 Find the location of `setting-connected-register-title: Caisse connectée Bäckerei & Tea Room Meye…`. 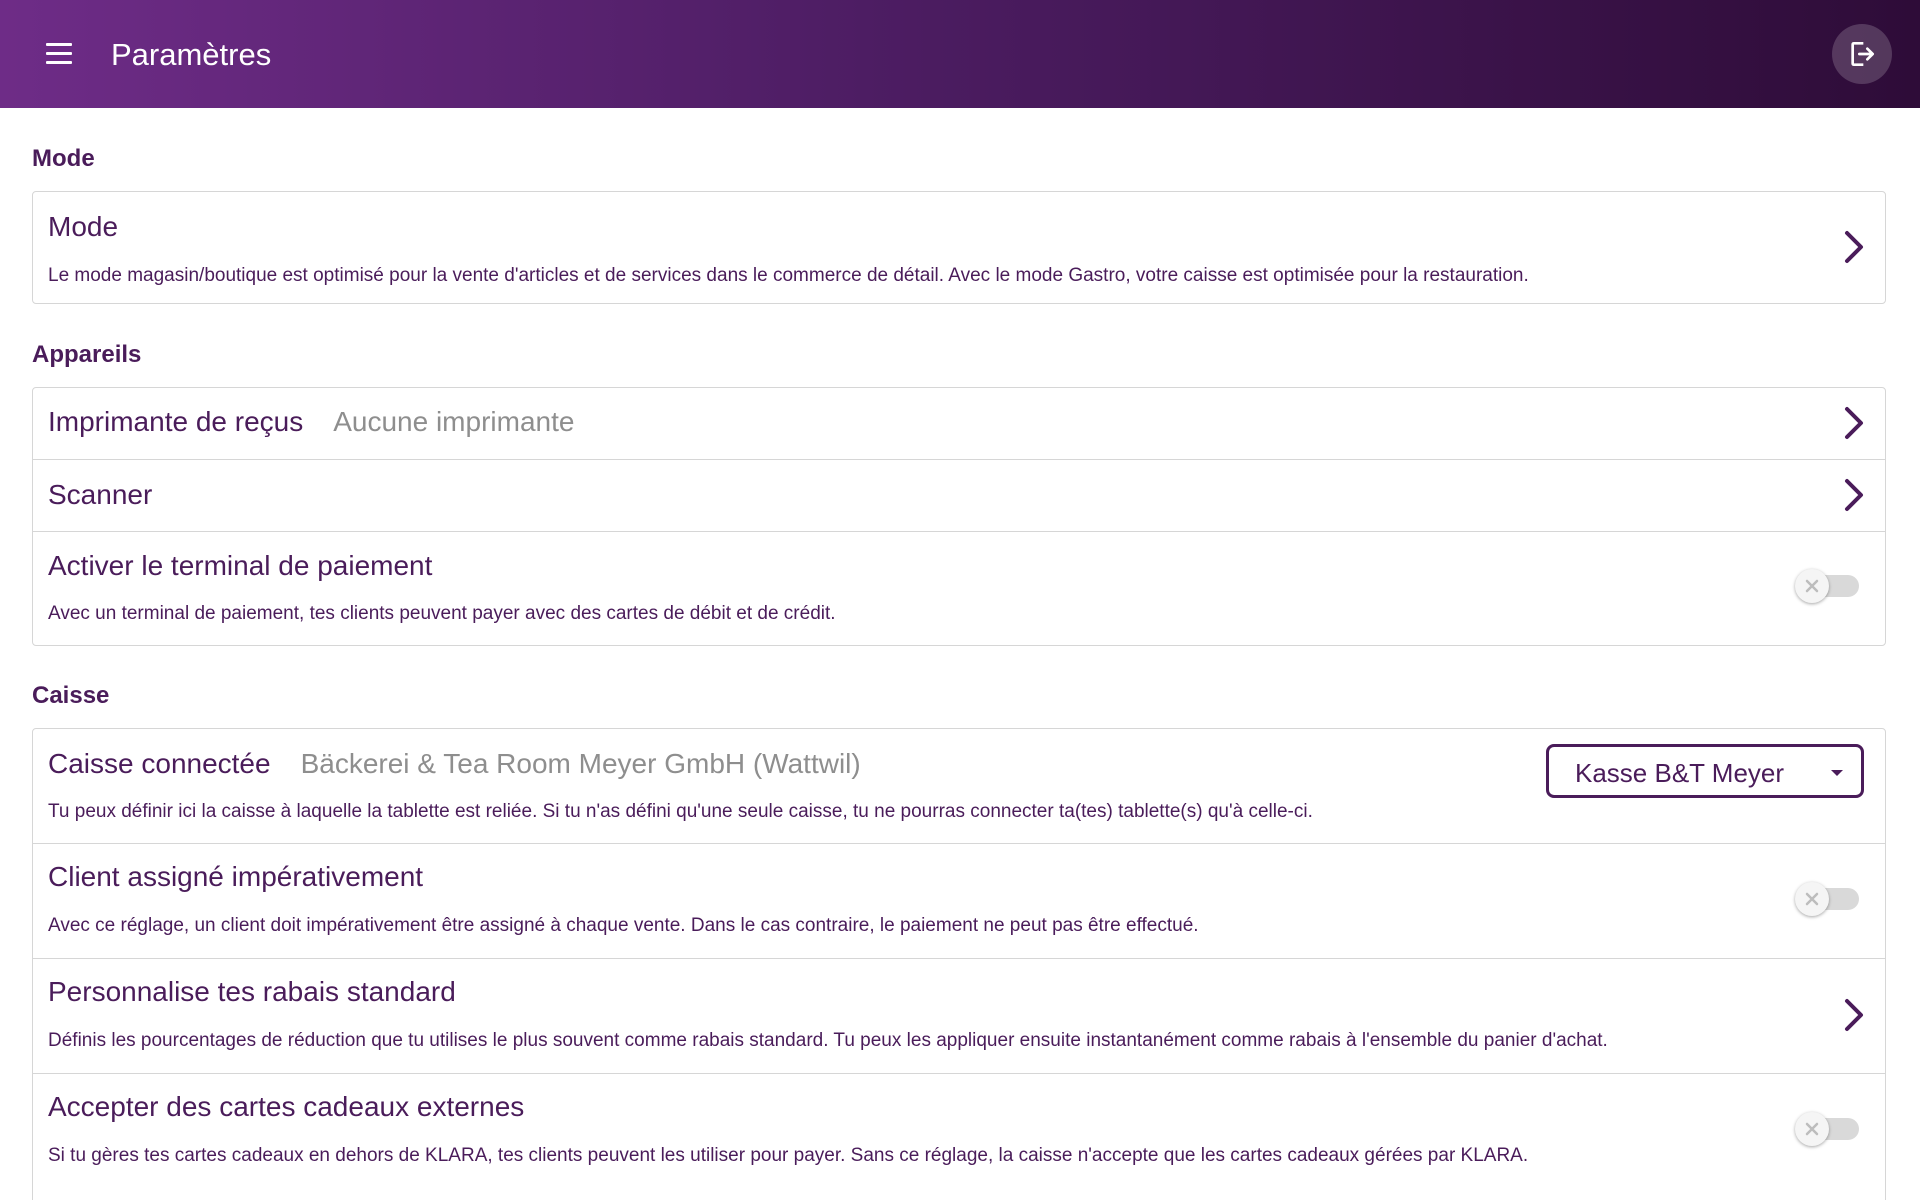

setting-connected-register-title: Caisse connectée Bäckerei & Tea Room Meye… is located at coordinates (454, 764).